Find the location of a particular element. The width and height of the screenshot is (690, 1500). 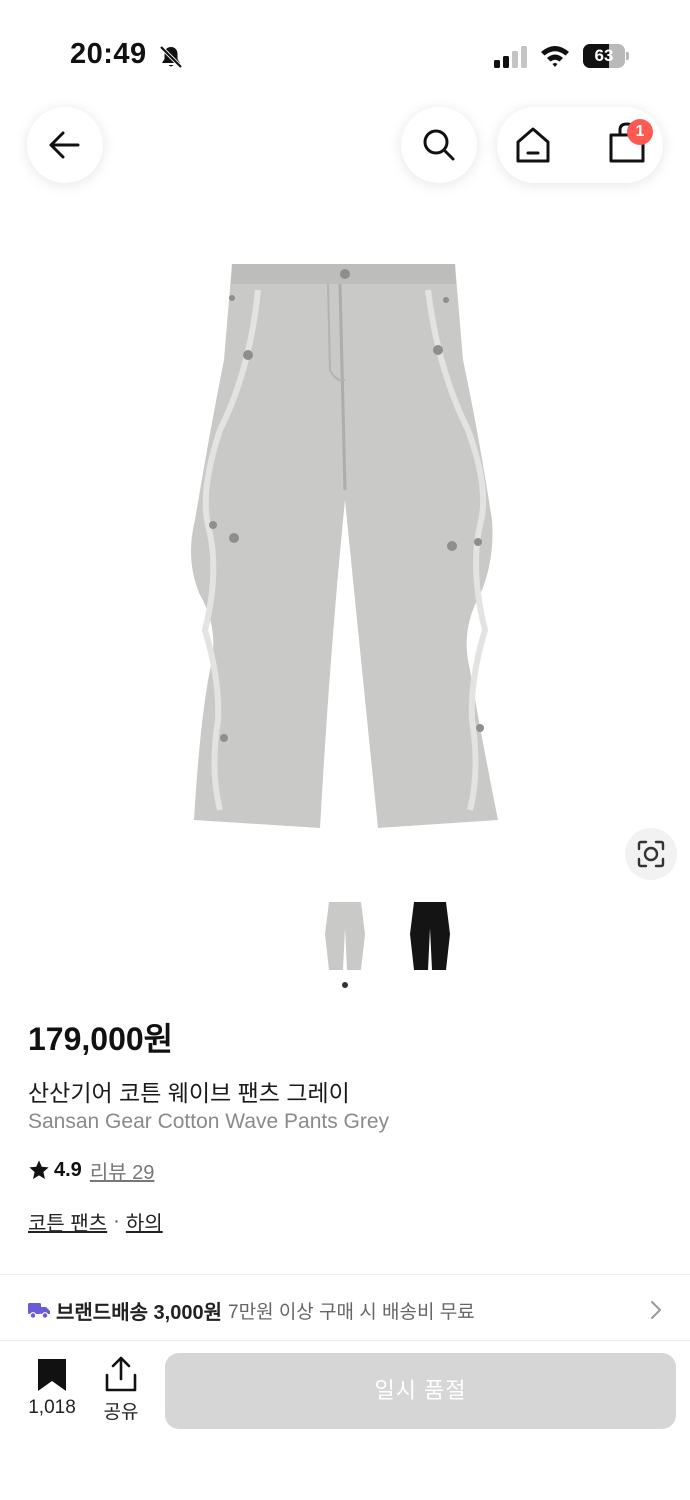

battery-indicator: 63 is located at coordinates (606, 56).